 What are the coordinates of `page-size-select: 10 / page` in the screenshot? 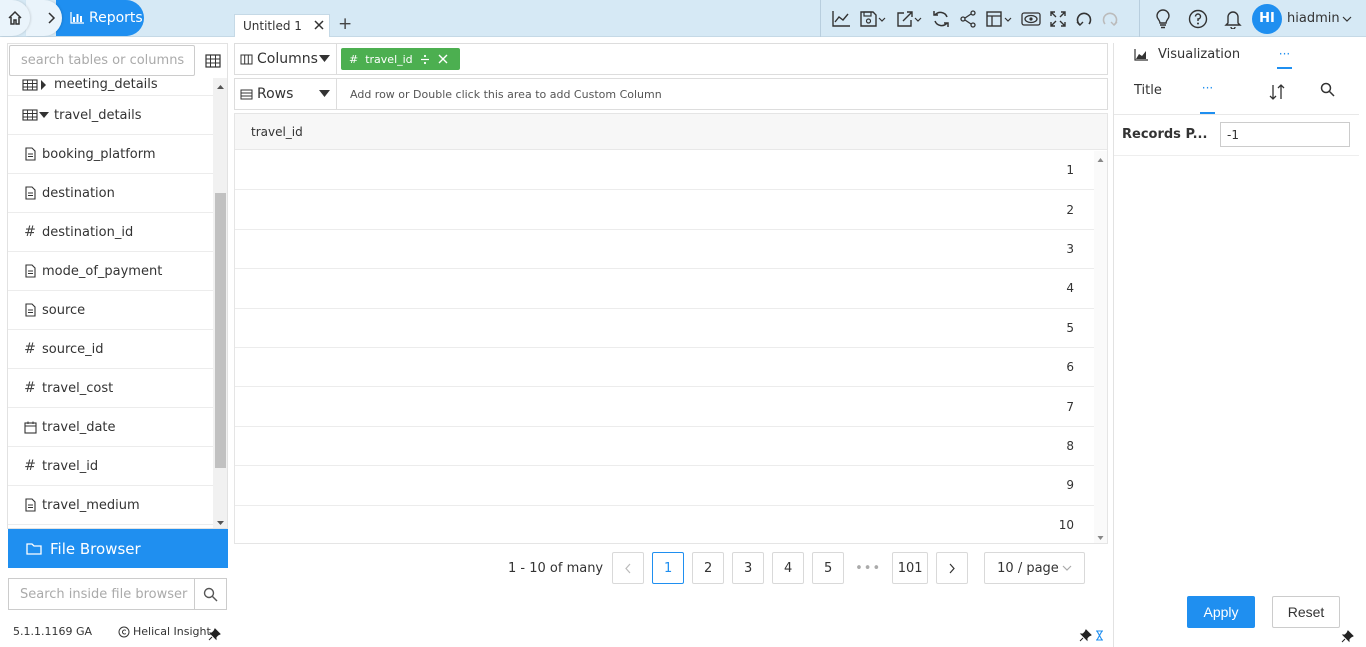 It's located at (1035, 568).